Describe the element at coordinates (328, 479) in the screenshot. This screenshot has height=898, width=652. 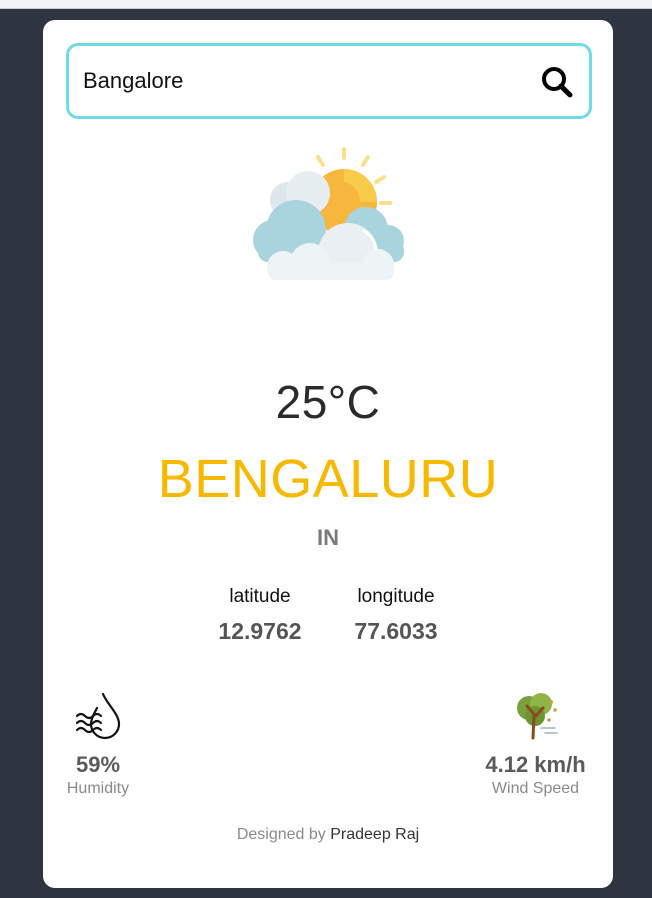
I see `city-name: BENGALURU` at that location.